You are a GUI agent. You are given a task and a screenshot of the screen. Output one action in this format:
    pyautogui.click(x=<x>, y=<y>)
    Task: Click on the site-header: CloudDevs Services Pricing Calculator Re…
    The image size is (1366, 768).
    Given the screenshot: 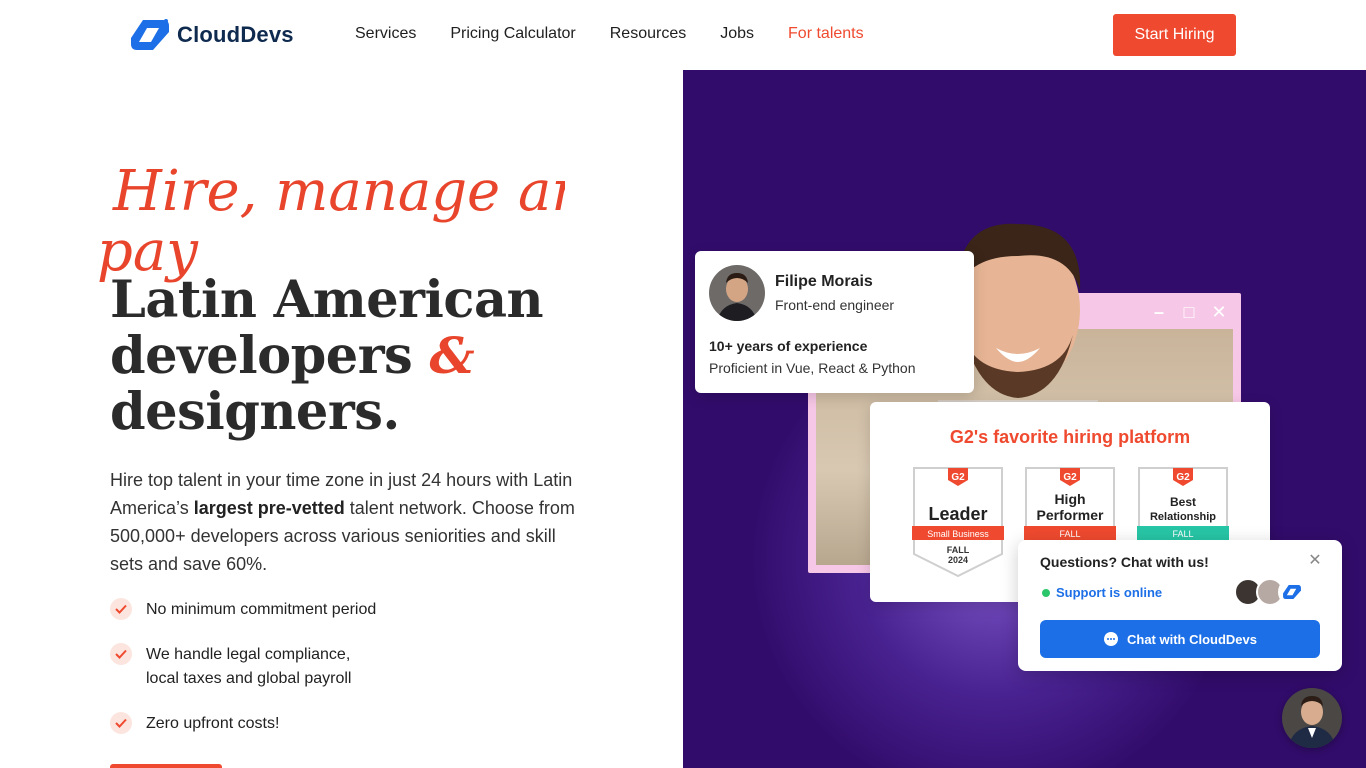 What is the action you would take?
    pyautogui.click(x=683, y=35)
    